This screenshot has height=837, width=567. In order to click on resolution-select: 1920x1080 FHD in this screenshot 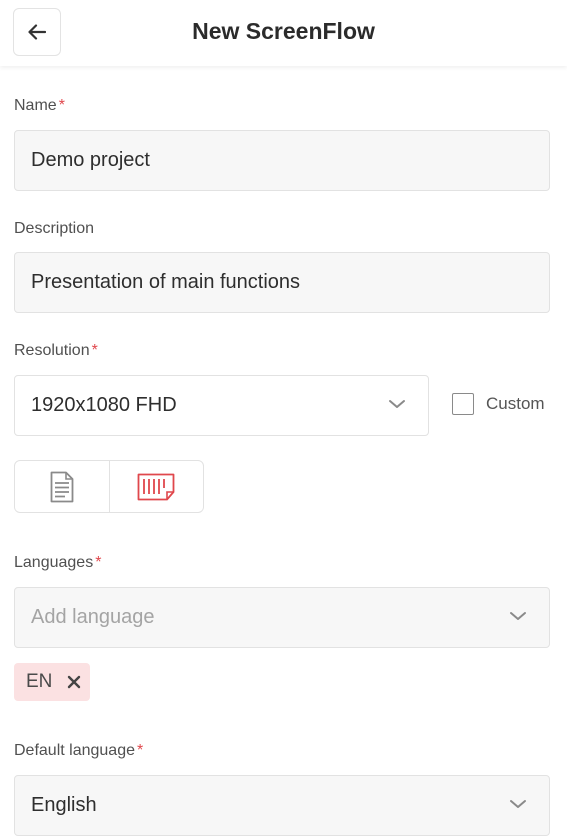, I will do `click(221, 405)`.